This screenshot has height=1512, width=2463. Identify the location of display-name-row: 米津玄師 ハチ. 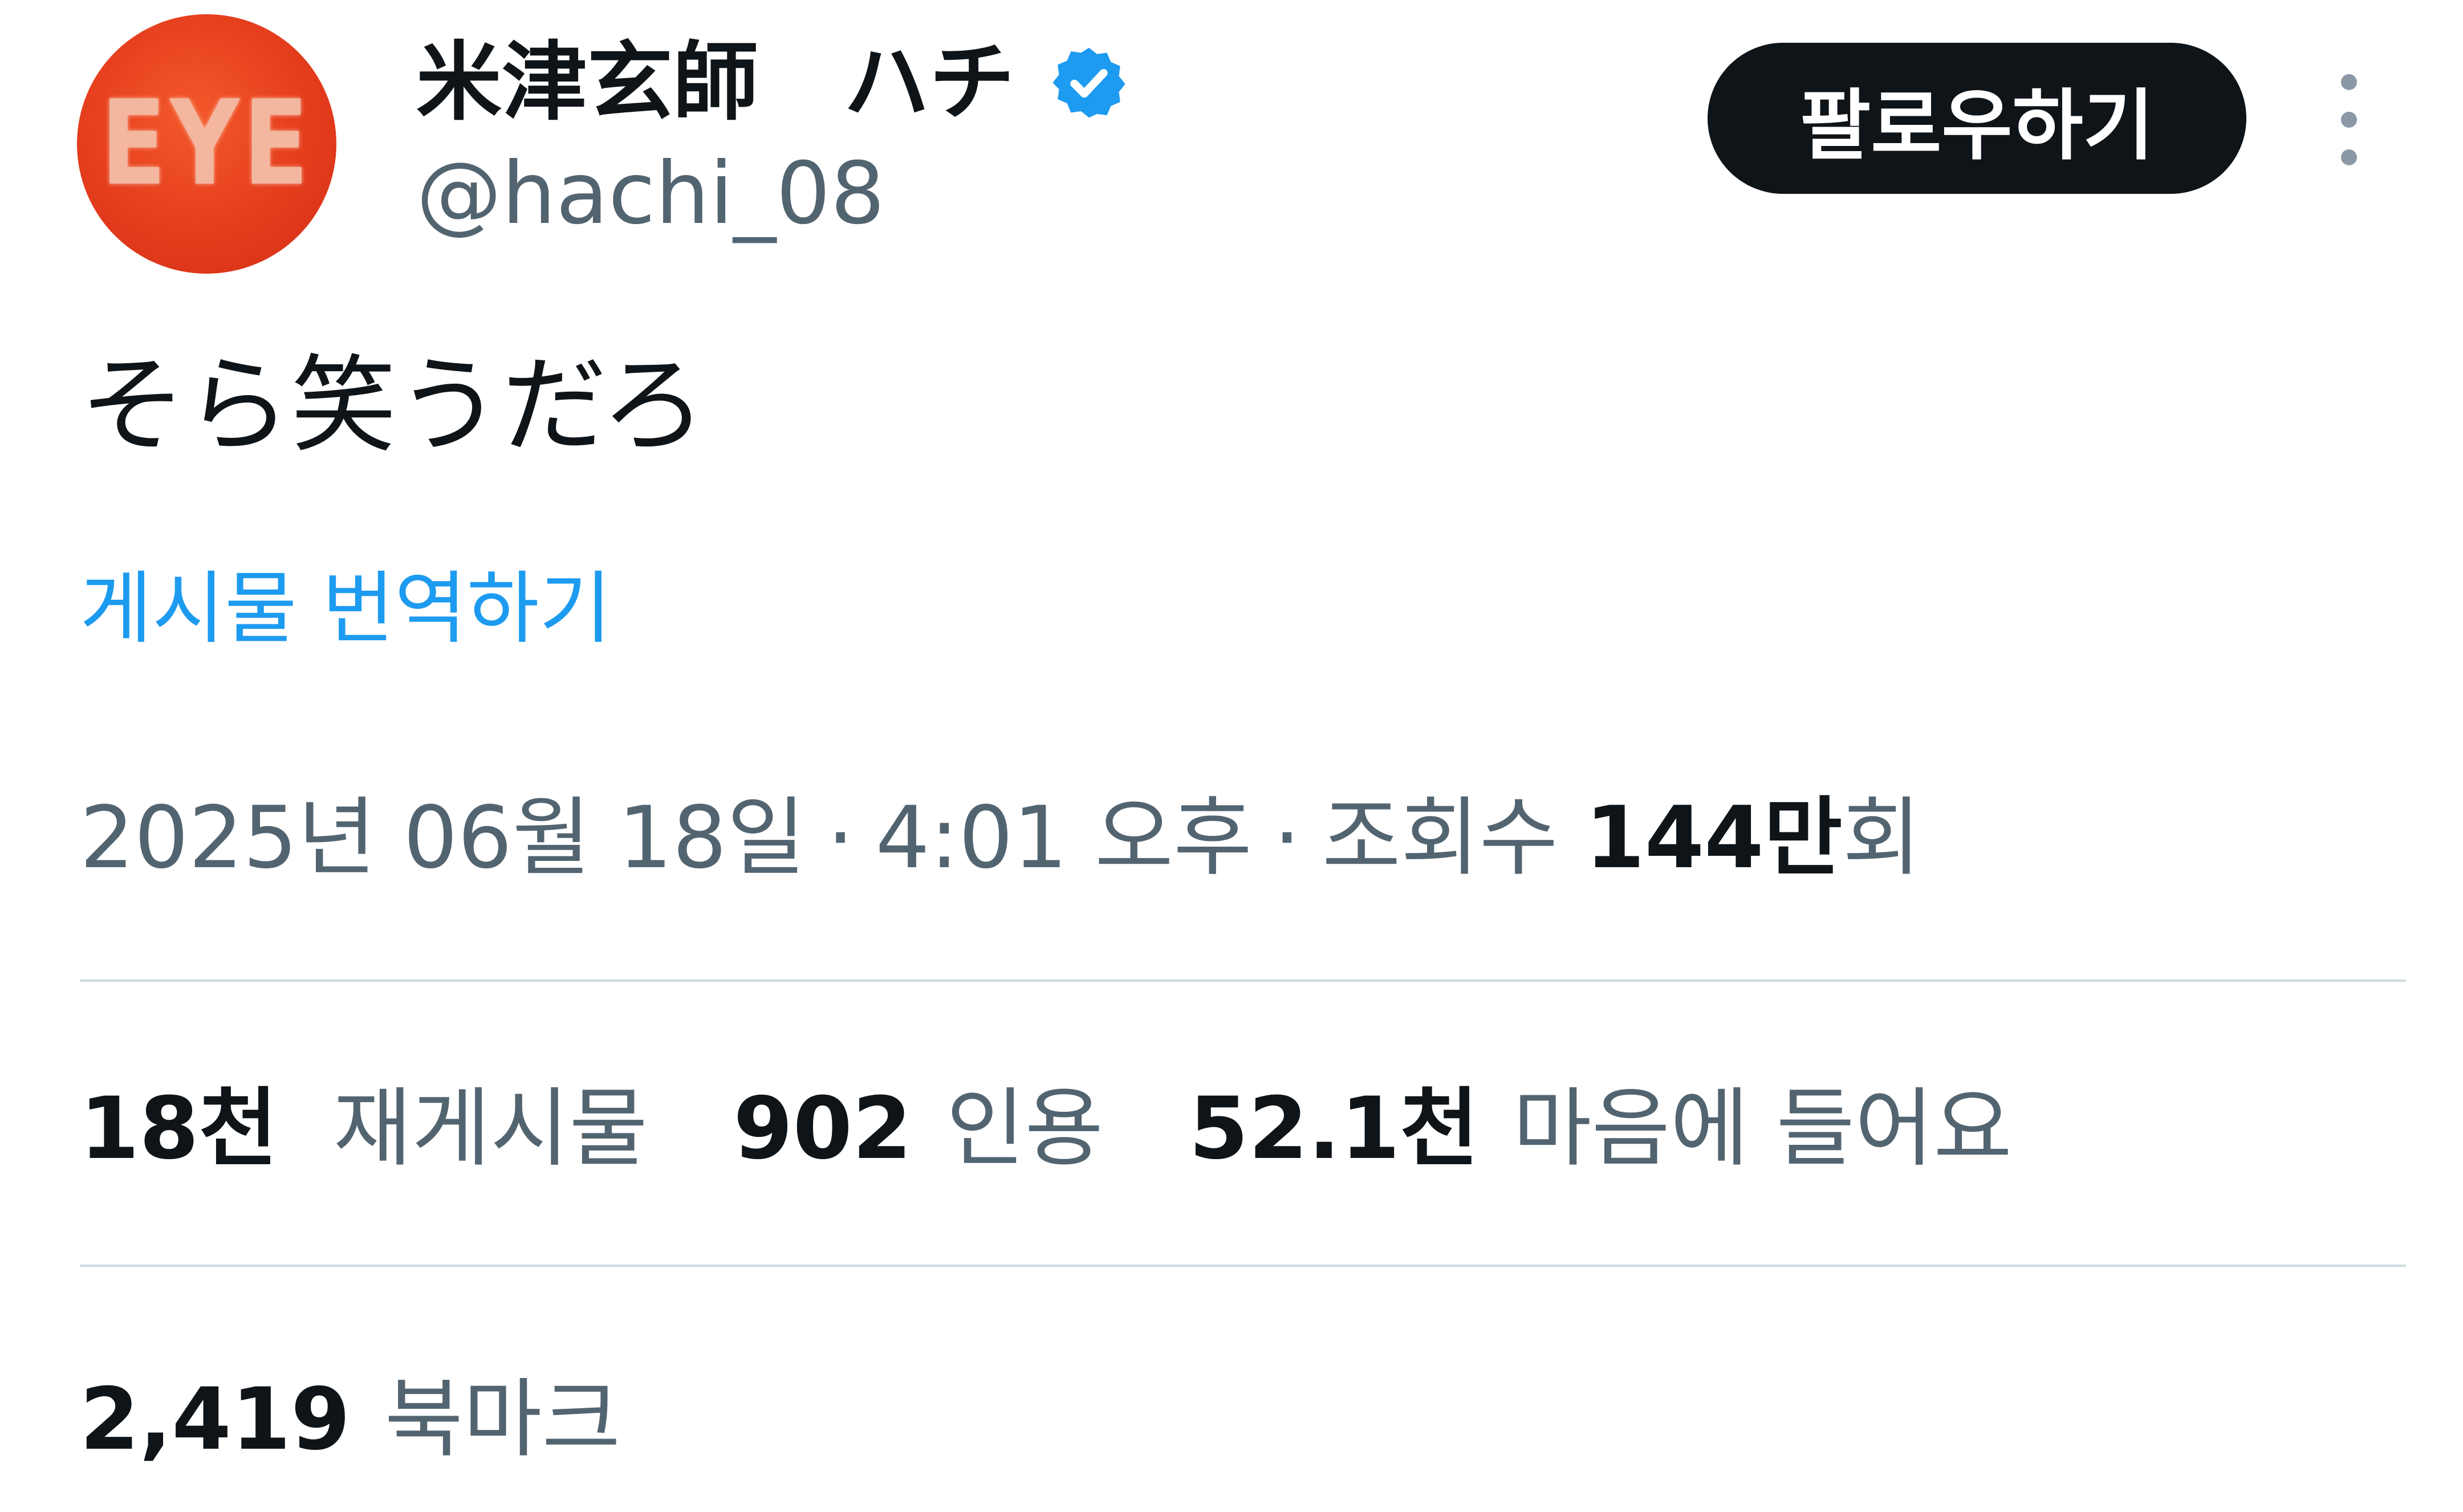
(772, 83).